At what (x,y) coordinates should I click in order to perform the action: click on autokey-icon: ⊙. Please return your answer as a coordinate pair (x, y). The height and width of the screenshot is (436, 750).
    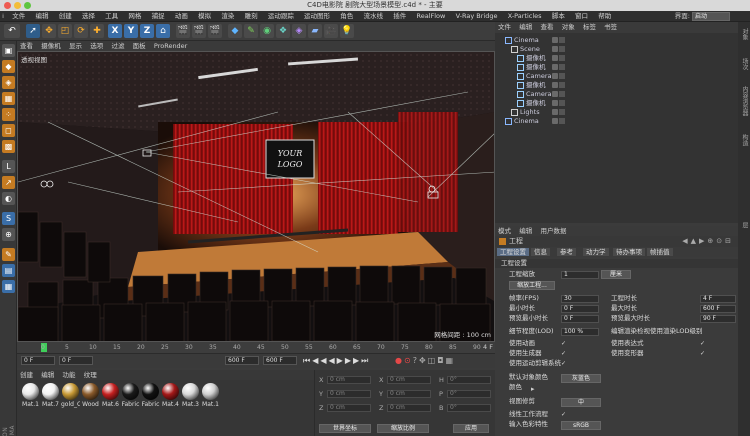
    Looking at the image, I should click on (408, 360).